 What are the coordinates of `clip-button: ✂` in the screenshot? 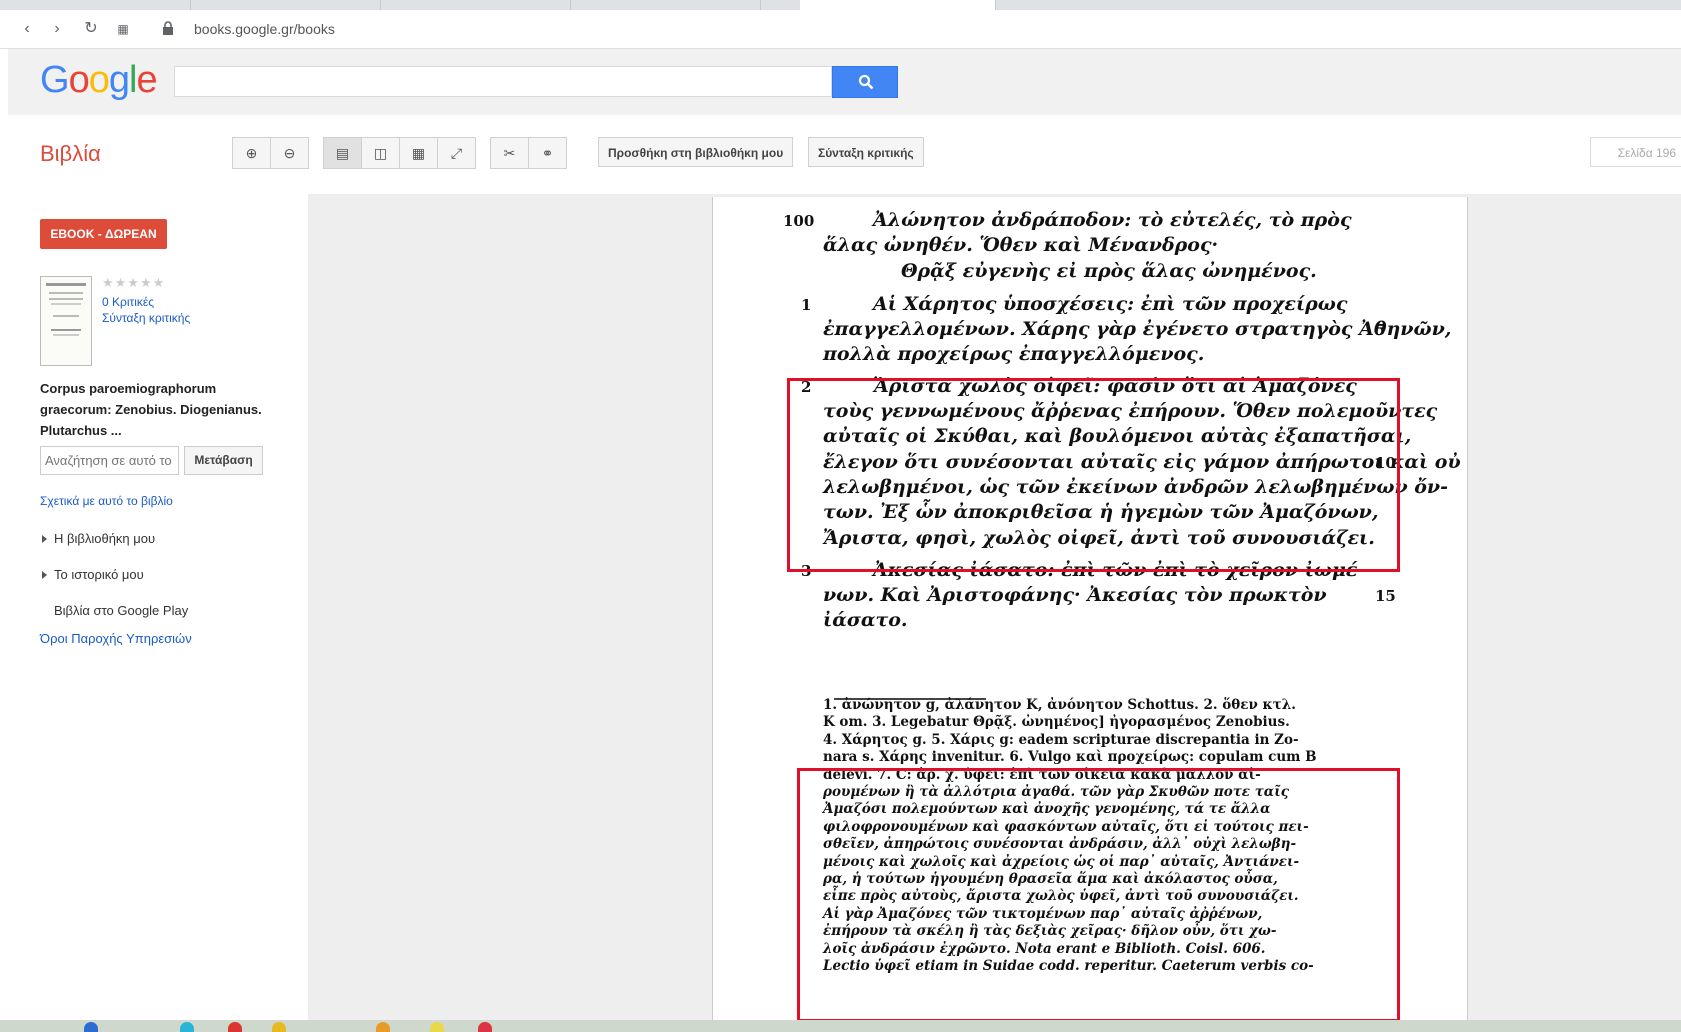 It's located at (509, 153).